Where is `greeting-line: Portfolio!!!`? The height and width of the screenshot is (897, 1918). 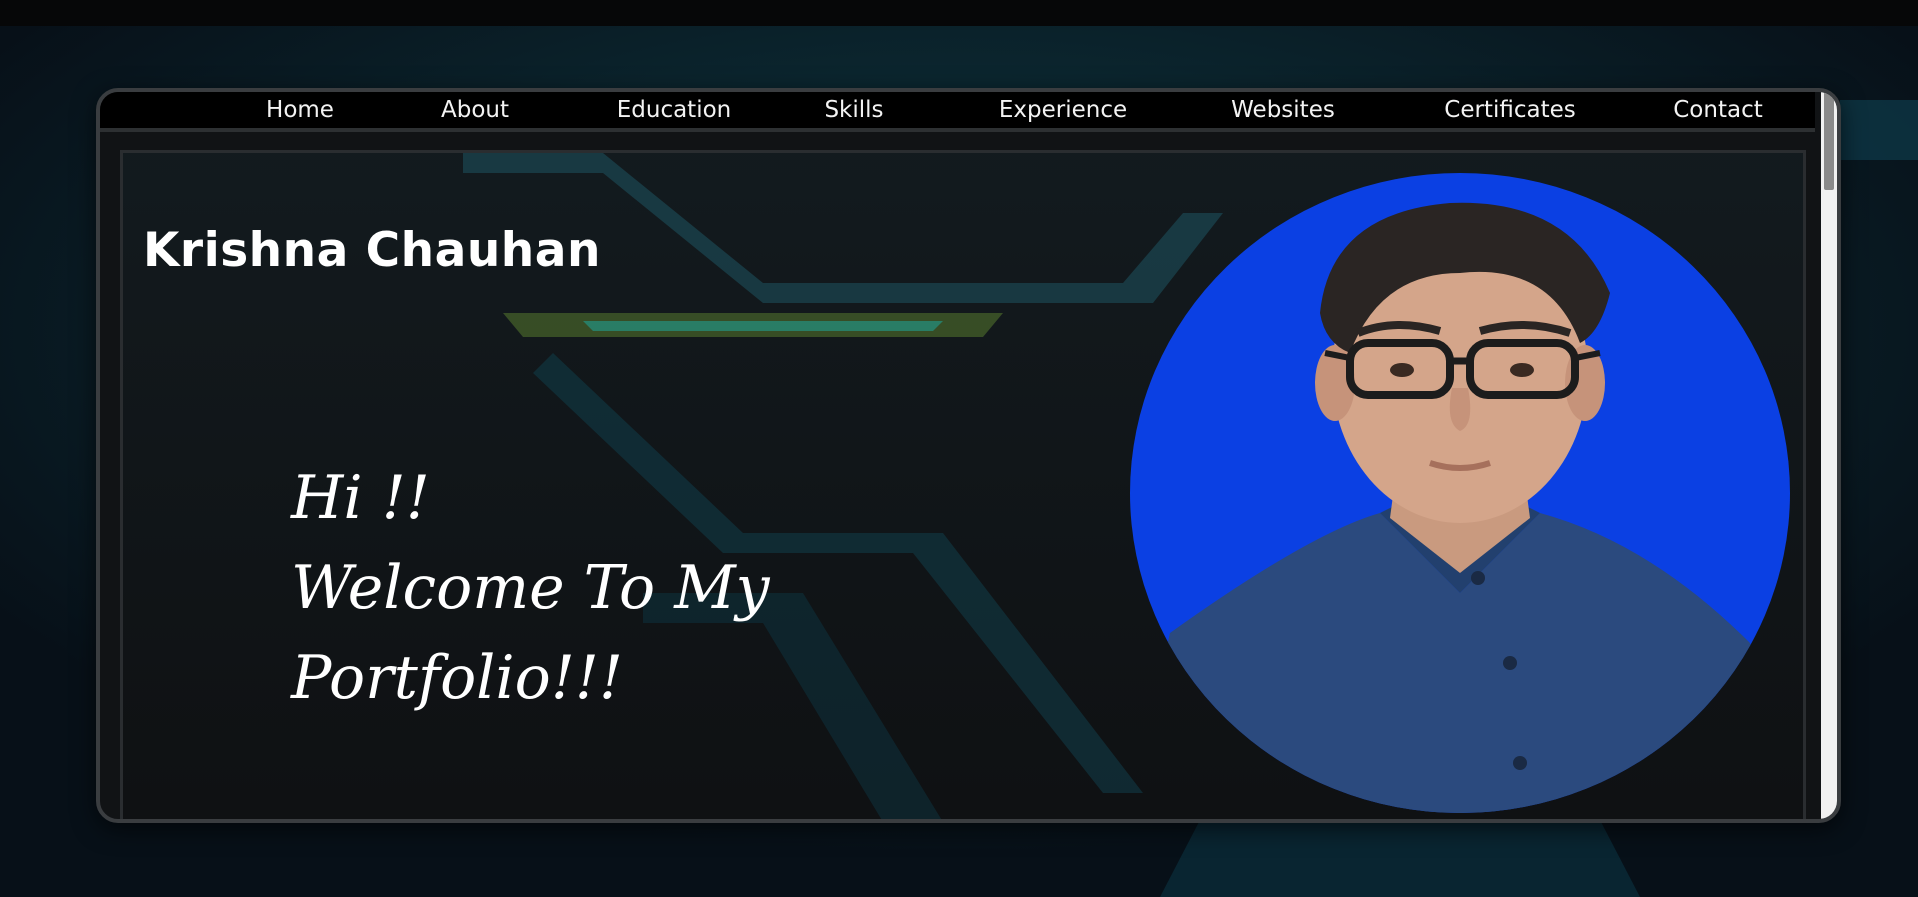 greeting-line: Portfolio!!! is located at coordinates (457, 678).